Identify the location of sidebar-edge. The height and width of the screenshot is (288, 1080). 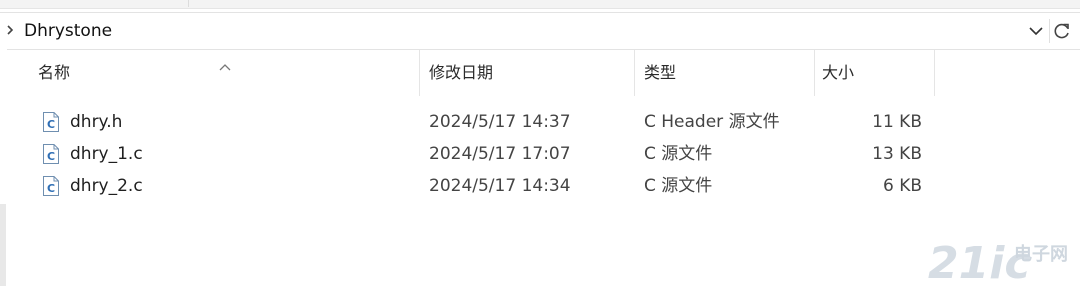
(3, 167).